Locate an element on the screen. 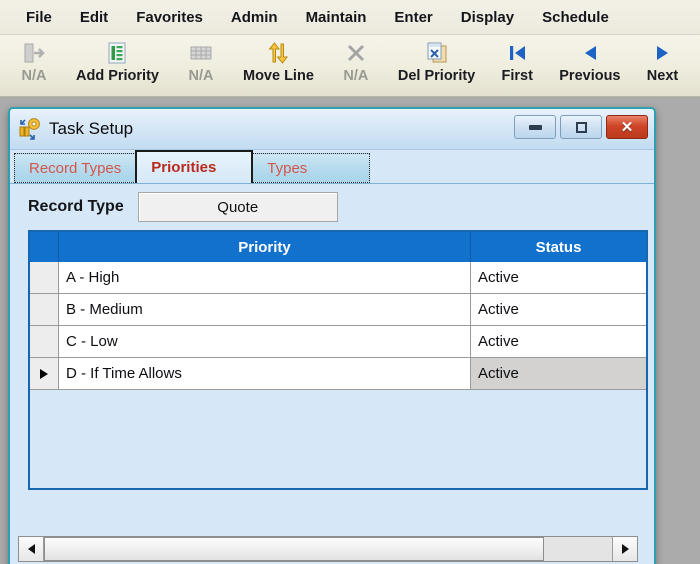  toolbar-button-na-cancel: N/A is located at coordinates (356, 59).